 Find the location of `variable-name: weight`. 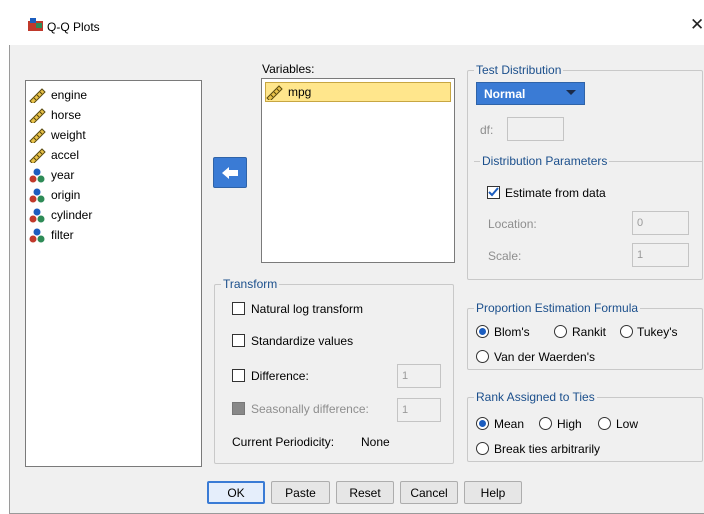

variable-name: weight is located at coordinates (68, 135).